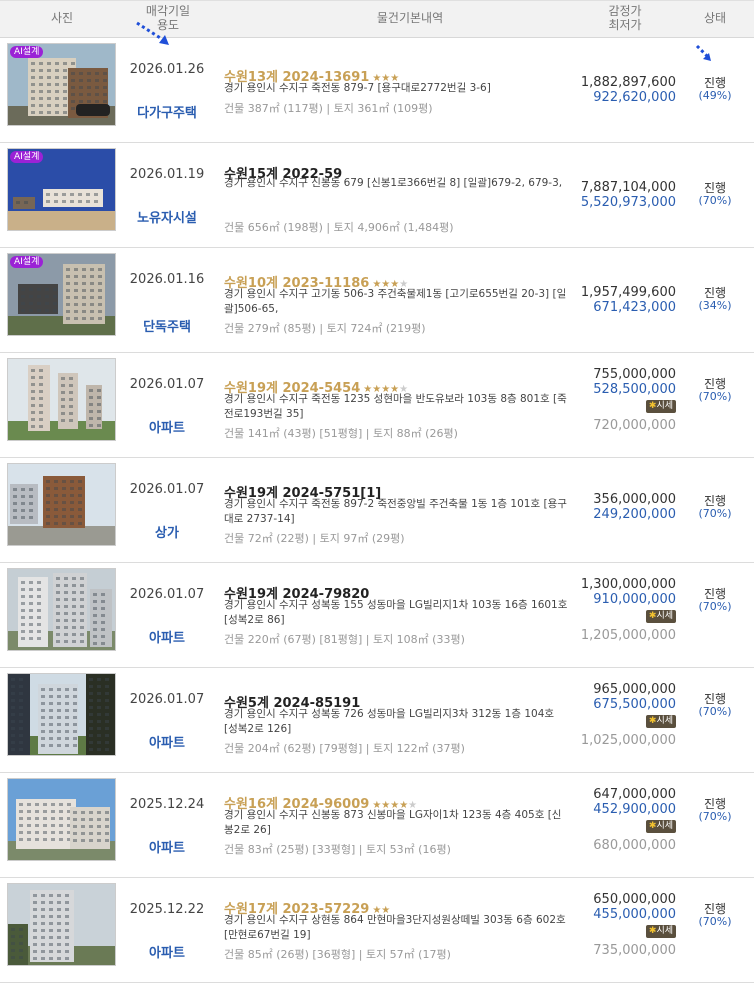 The width and height of the screenshot is (754, 983). Describe the element at coordinates (634, 794) in the screenshot. I see `appraisal-price: 647,000,000` at that location.